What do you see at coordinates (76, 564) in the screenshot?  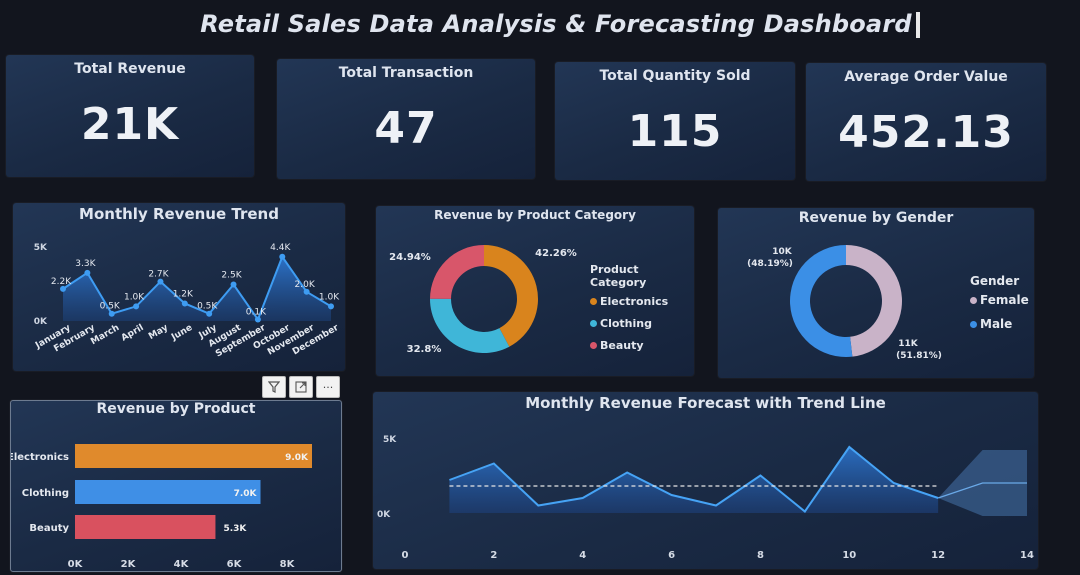 I see `x-tick-label: 0K` at bounding box center [76, 564].